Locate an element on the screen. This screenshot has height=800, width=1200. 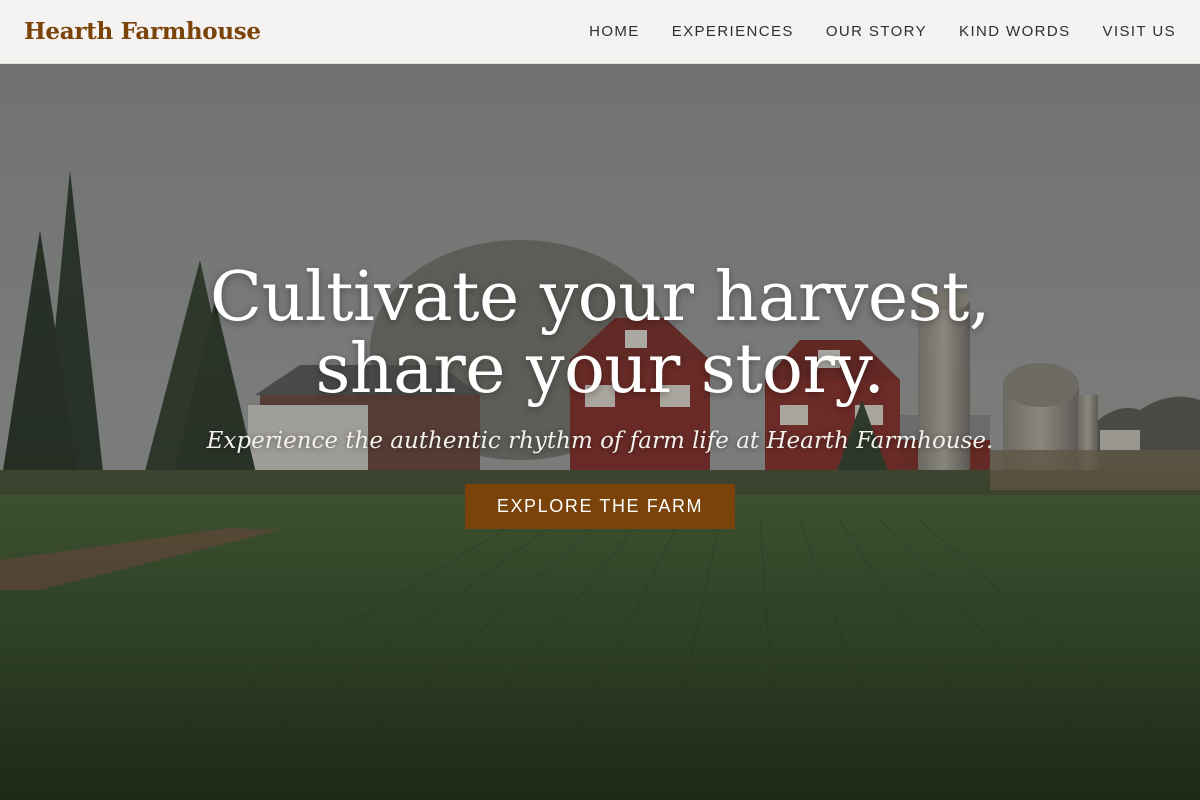
nav-link-our-story: OUR STORY is located at coordinates (876, 31).